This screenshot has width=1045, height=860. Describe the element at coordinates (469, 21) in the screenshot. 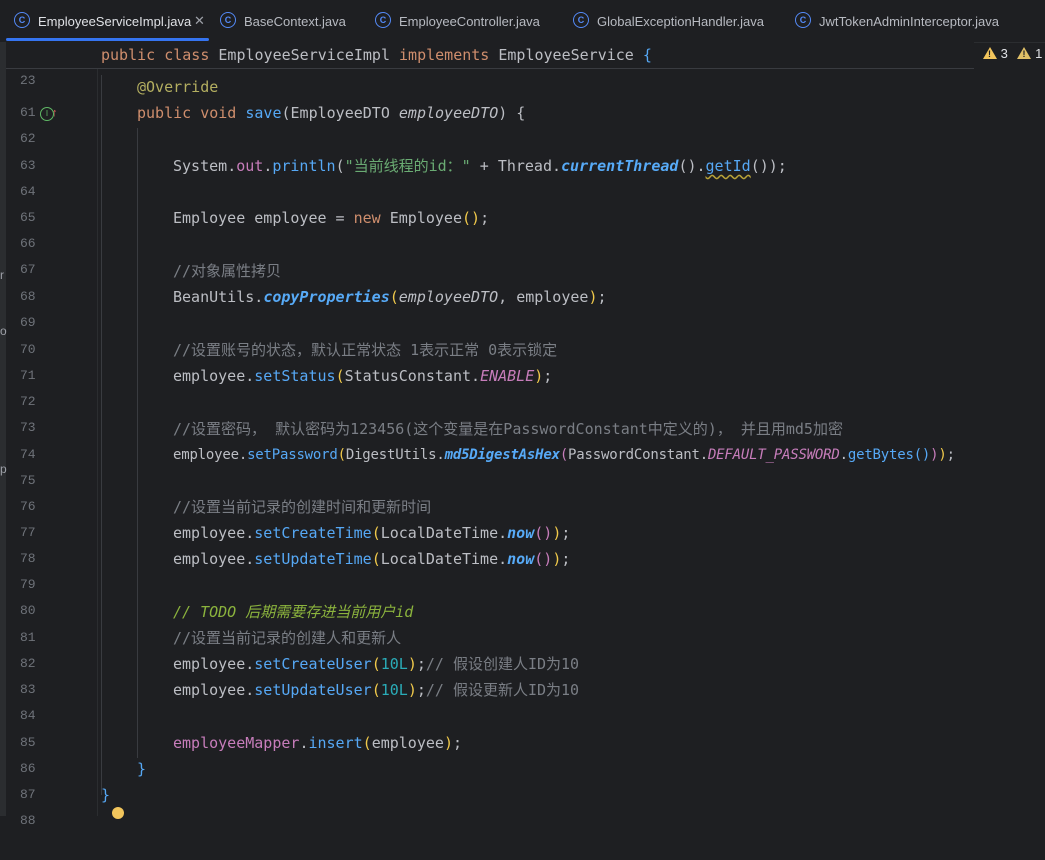

I see `tab-label: EmployeeController.java` at that location.